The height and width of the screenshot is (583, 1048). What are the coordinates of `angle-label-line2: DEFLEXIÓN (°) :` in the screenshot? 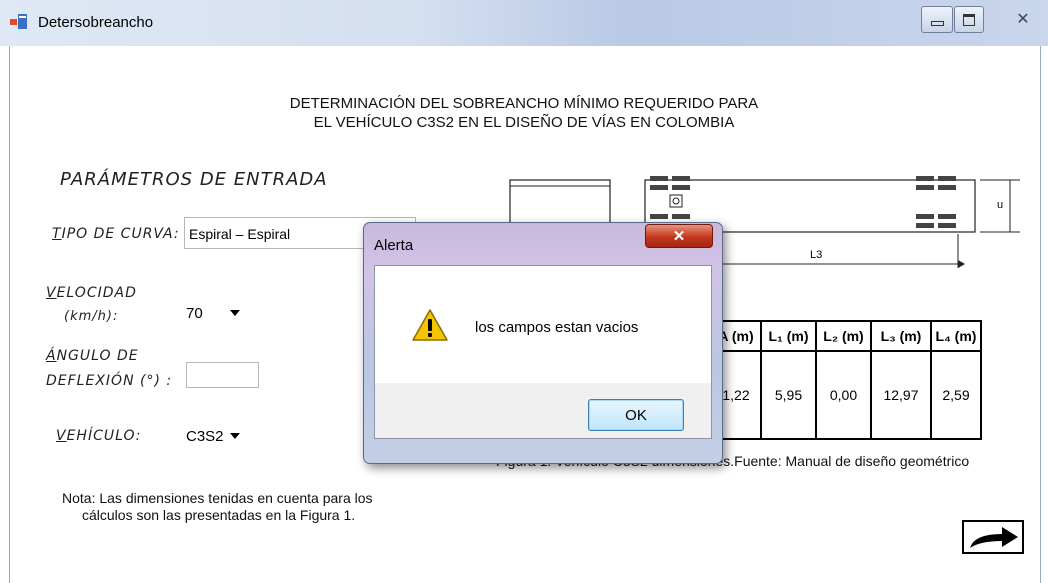 It's located at (109, 381).